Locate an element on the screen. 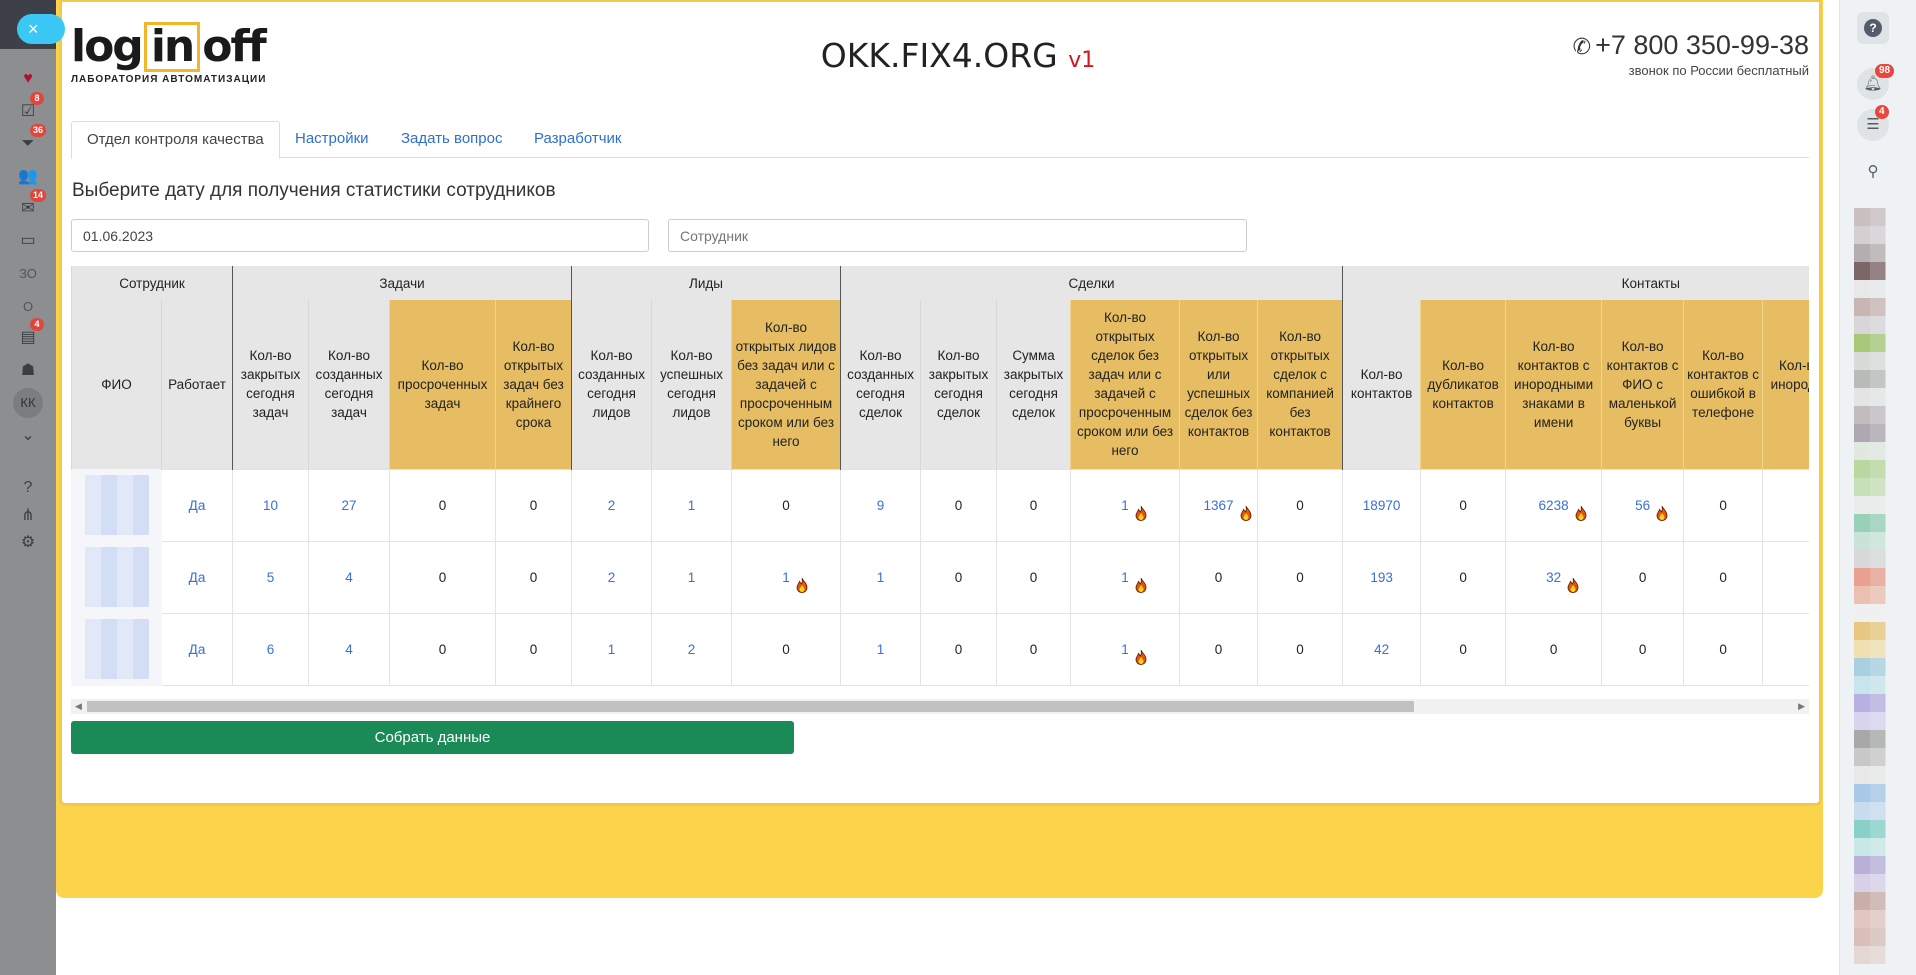 This screenshot has width=1916, height=975. close-slider-button: × is located at coordinates (41, 29).